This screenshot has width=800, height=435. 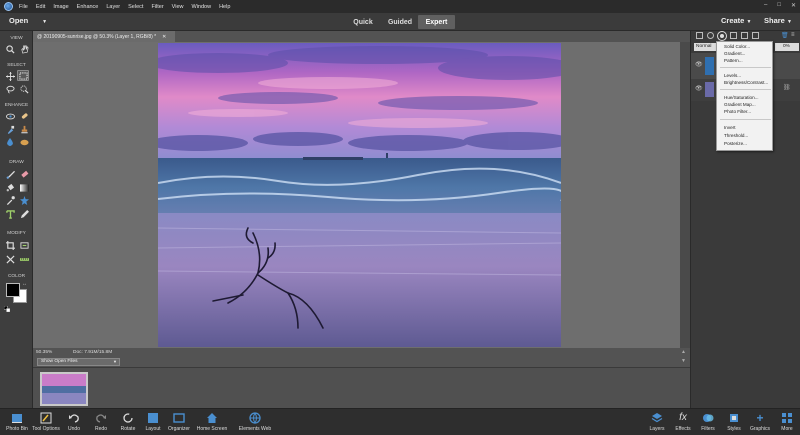 What do you see at coordinates (10, 187) in the screenshot?
I see `paint-bucket-icon` at bounding box center [10, 187].